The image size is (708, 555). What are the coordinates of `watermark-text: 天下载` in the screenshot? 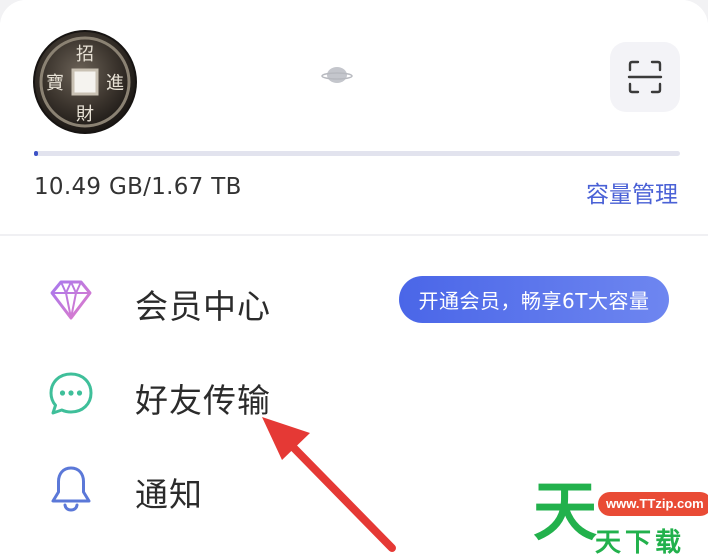 It's located at (640, 541).